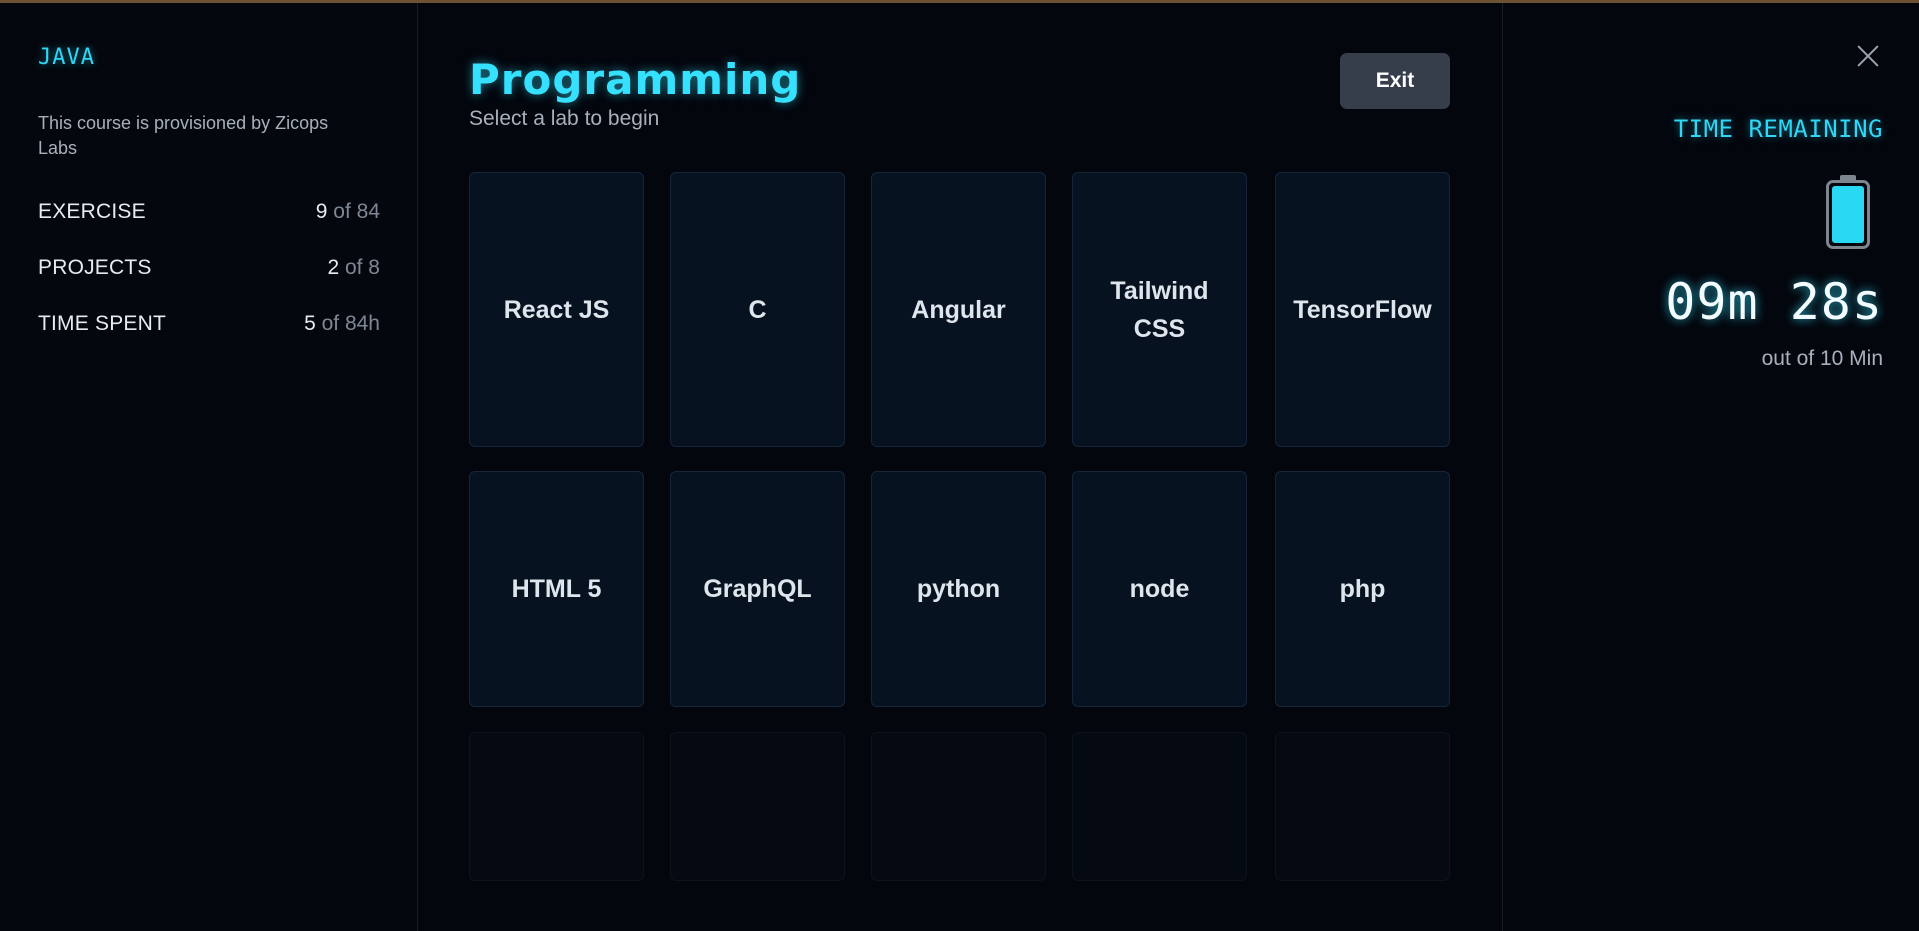 Image resolution: width=1919 pixels, height=931 pixels. Describe the element at coordinates (1774, 302) in the screenshot. I see `time-remaining-value: 09m 28s` at that location.